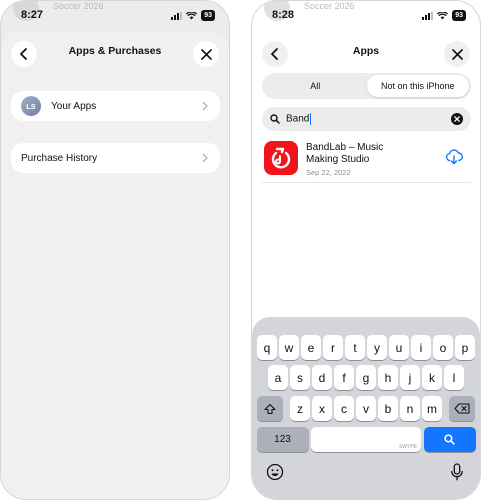  I want to click on keyboard-accessory-bar, so click(366, 474).